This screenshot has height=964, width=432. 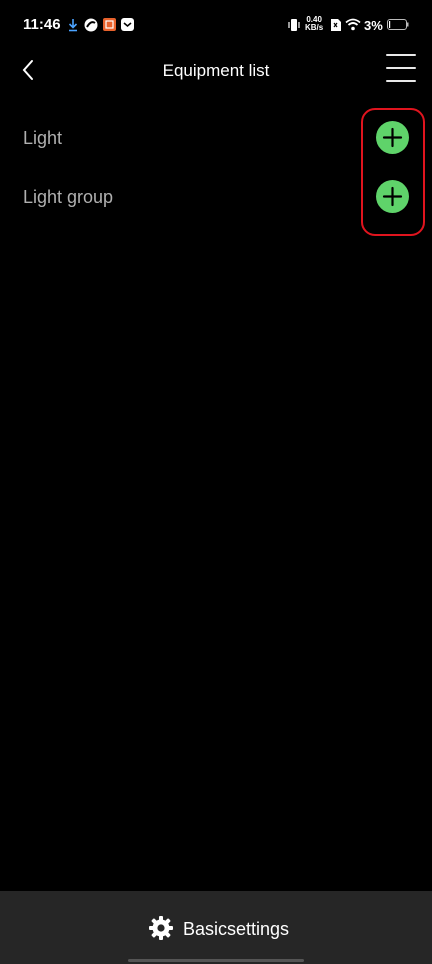 What do you see at coordinates (393, 172) in the screenshot?
I see `highlight-annotation` at bounding box center [393, 172].